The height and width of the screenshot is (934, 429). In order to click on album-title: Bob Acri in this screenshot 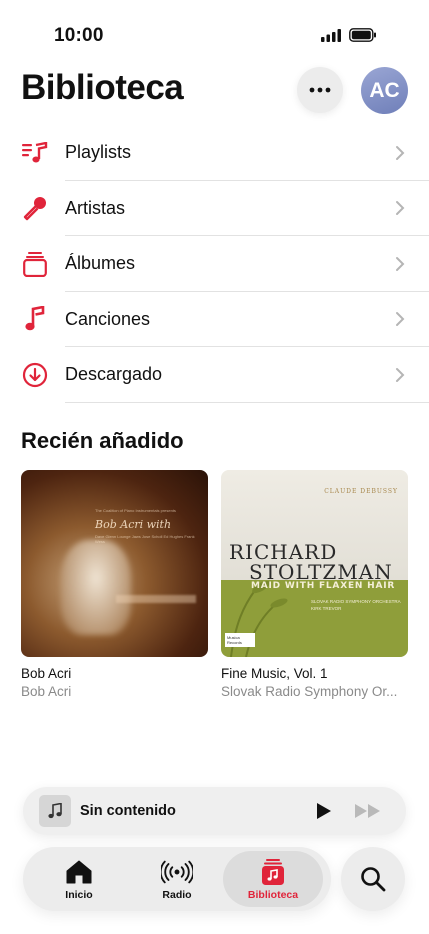, I will do `click(46, 673)`.